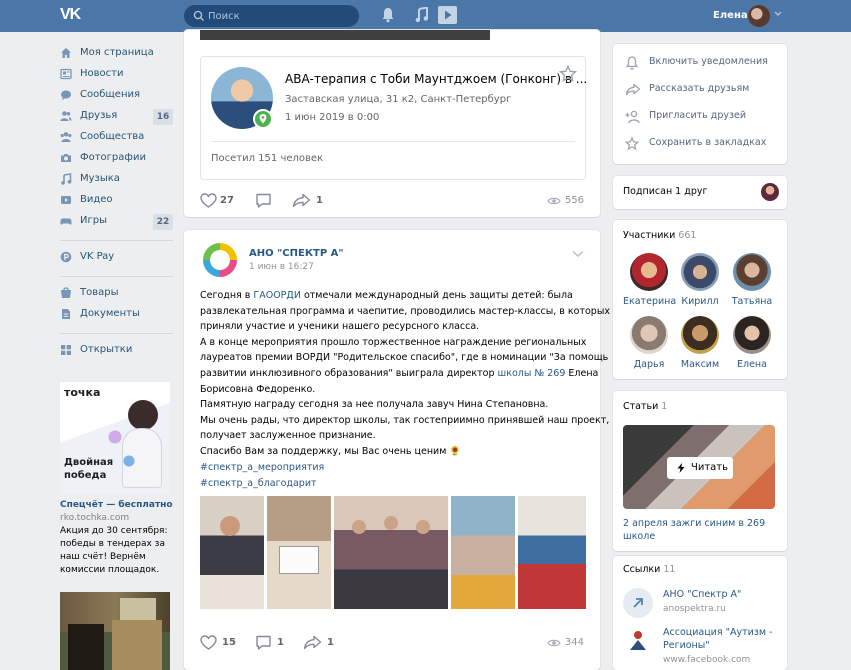 This screenshot has width=851, height=670. I want to click on member-name: Татьяна, so click(752, 301).